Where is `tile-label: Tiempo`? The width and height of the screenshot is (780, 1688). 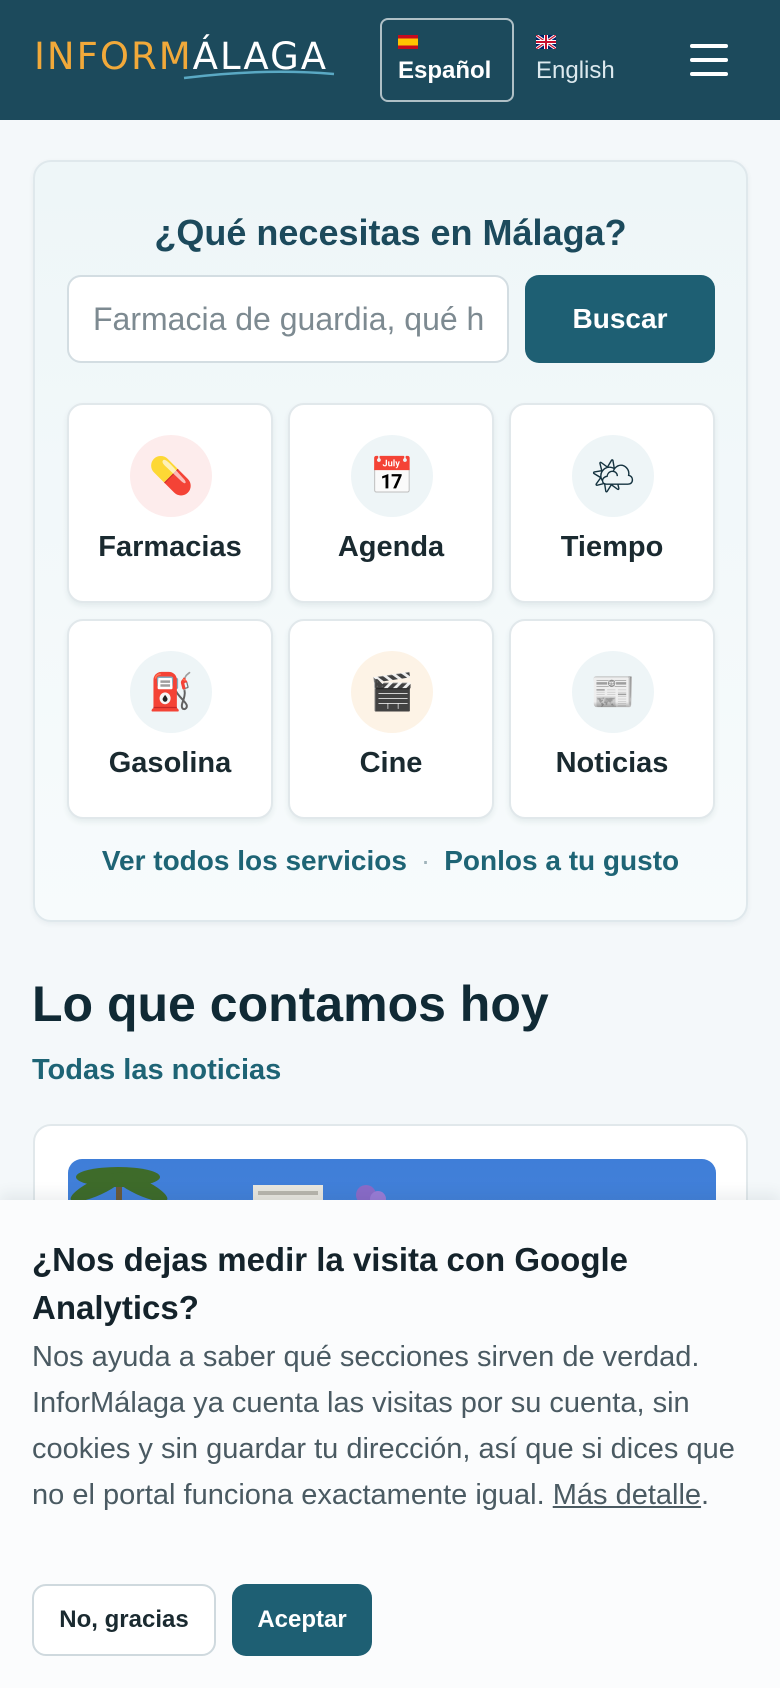 tile-label: Tiempo is located at coordinates (612, 547).